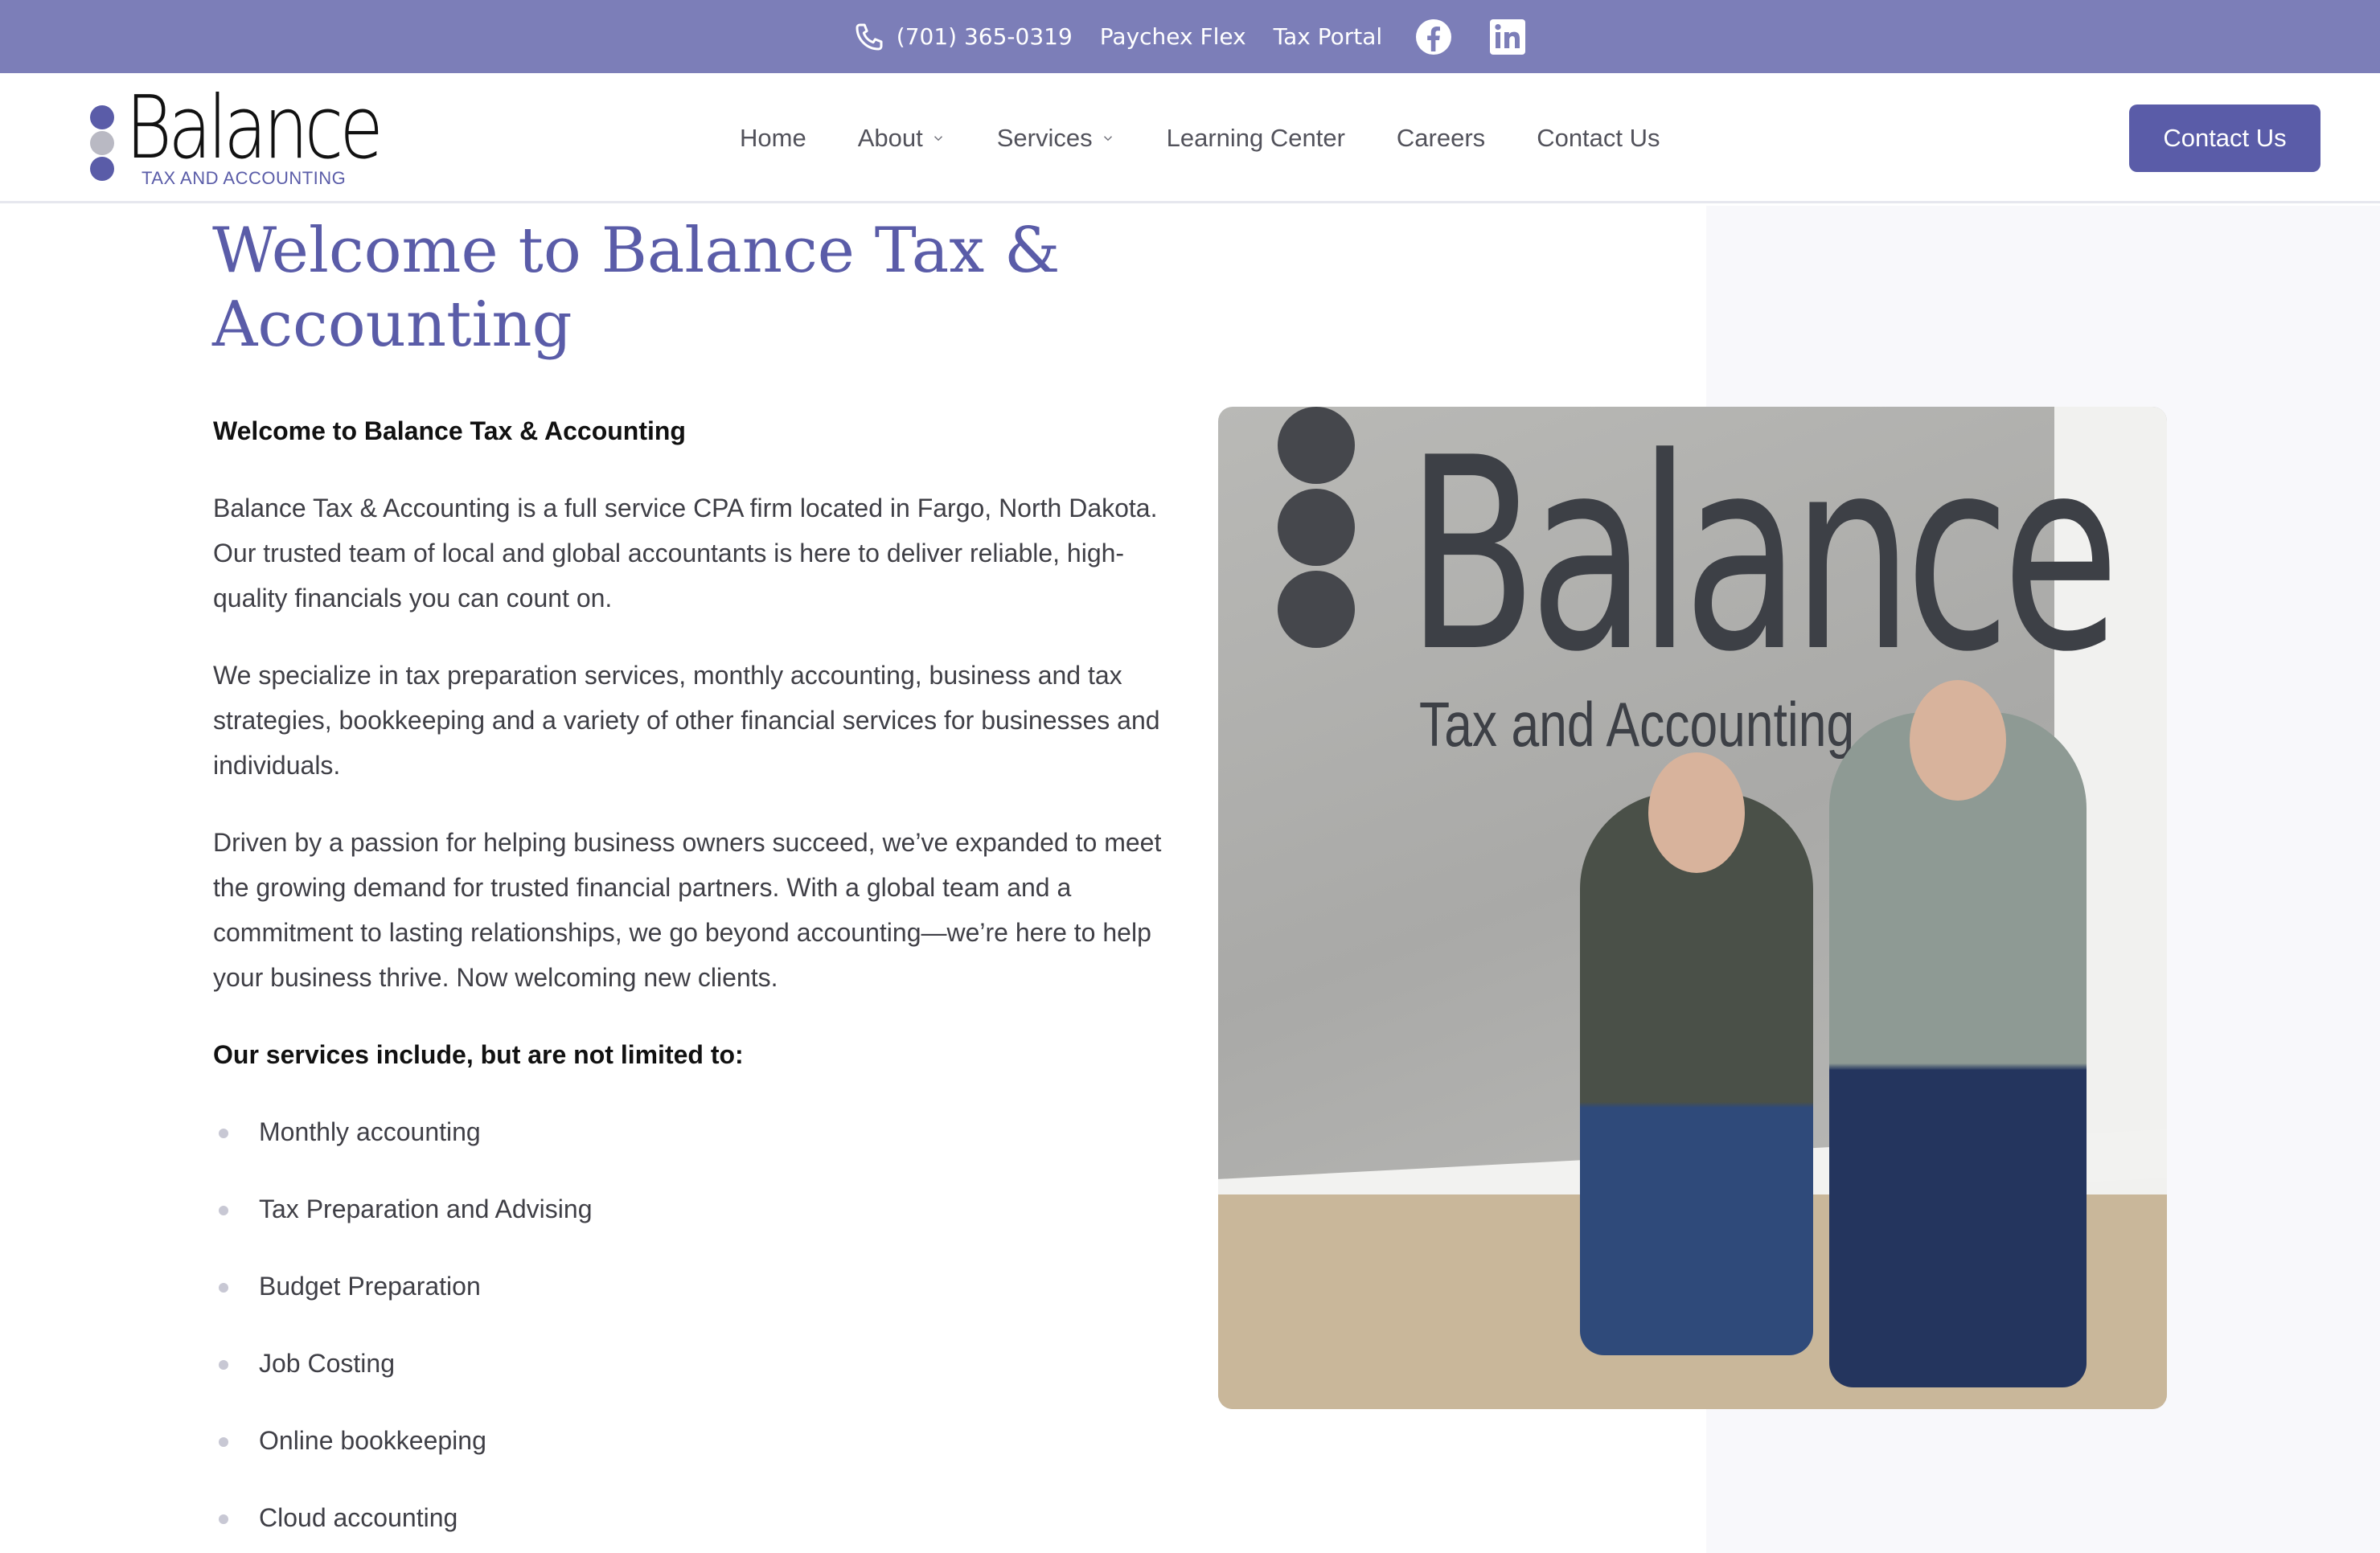 The width and height of the screenshot is (2380, 1553). What do you see at coordinates (1507, 37) in the screenshot?
I see `linkedin-icon` at bounding box center [1507, 37].